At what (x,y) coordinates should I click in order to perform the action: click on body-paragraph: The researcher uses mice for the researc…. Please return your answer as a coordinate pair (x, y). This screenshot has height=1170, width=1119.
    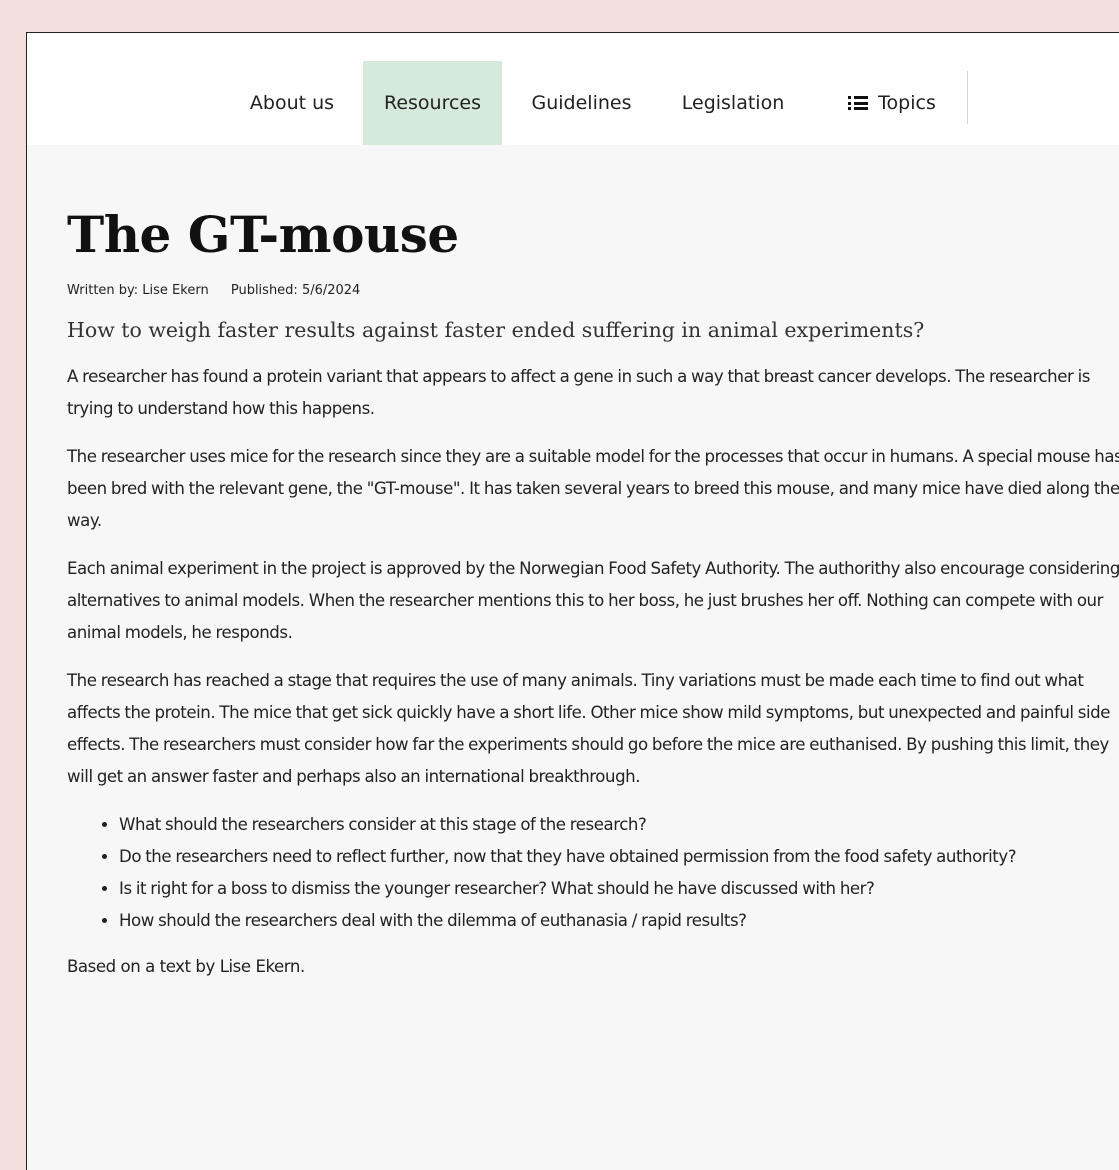
    Looking at the image, I should click on (593, 488).